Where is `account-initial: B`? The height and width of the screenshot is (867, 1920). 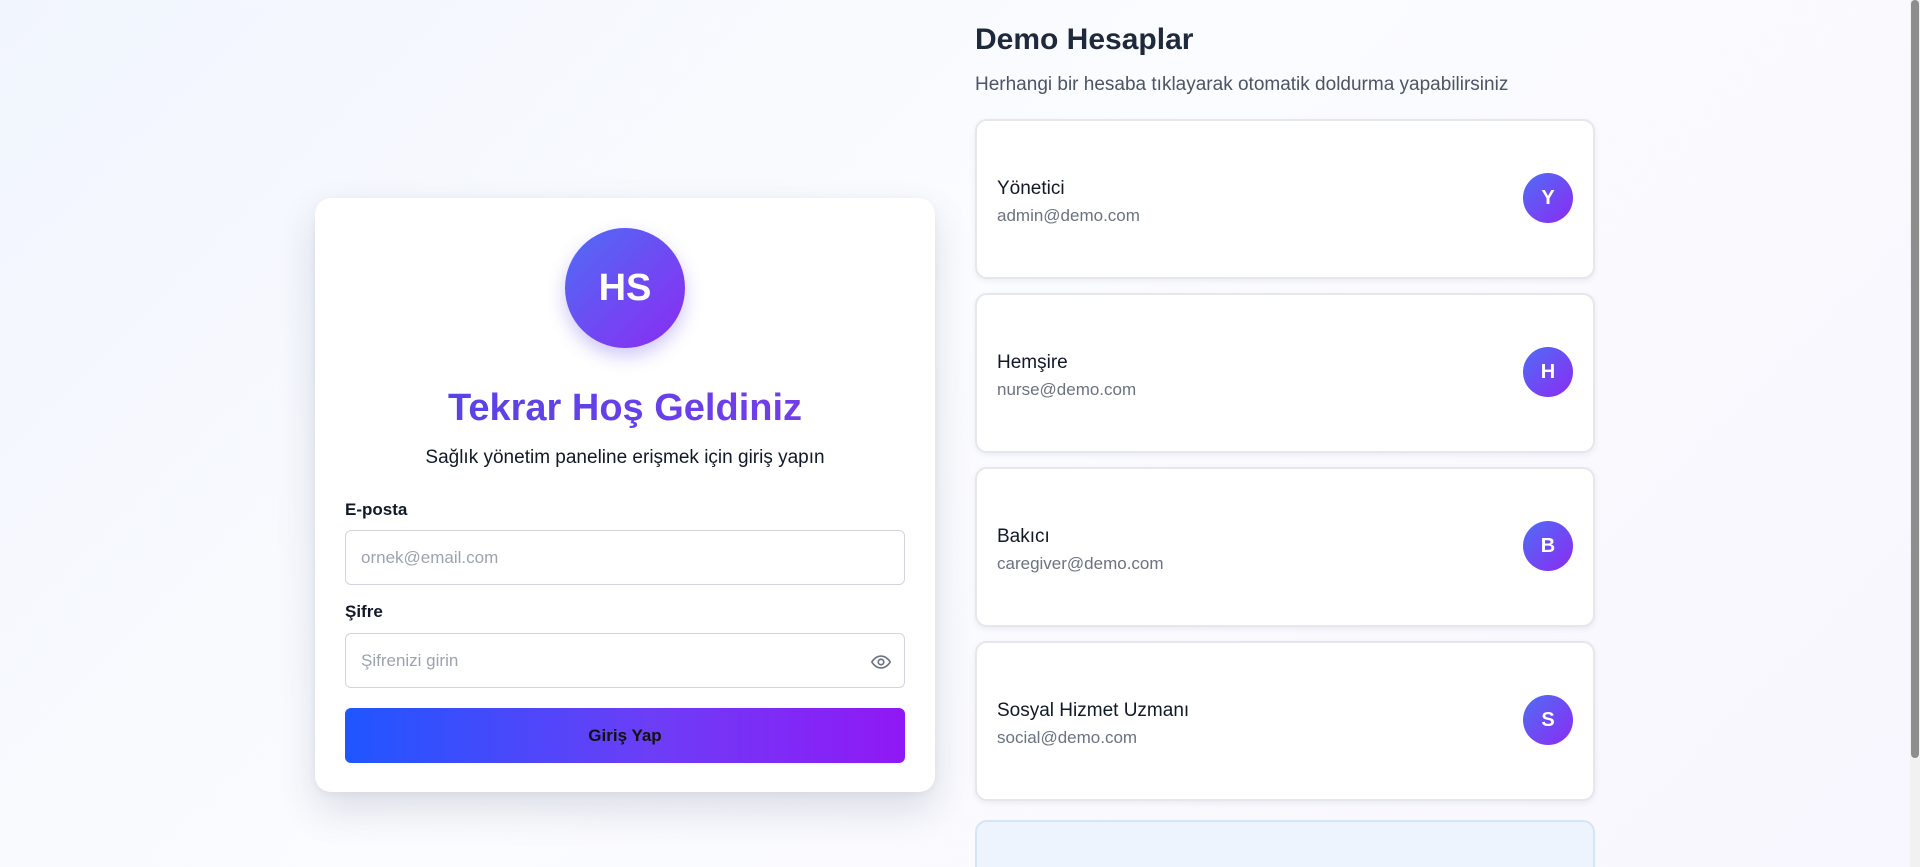 account-initial: B is located at coordinates (1548, 545).